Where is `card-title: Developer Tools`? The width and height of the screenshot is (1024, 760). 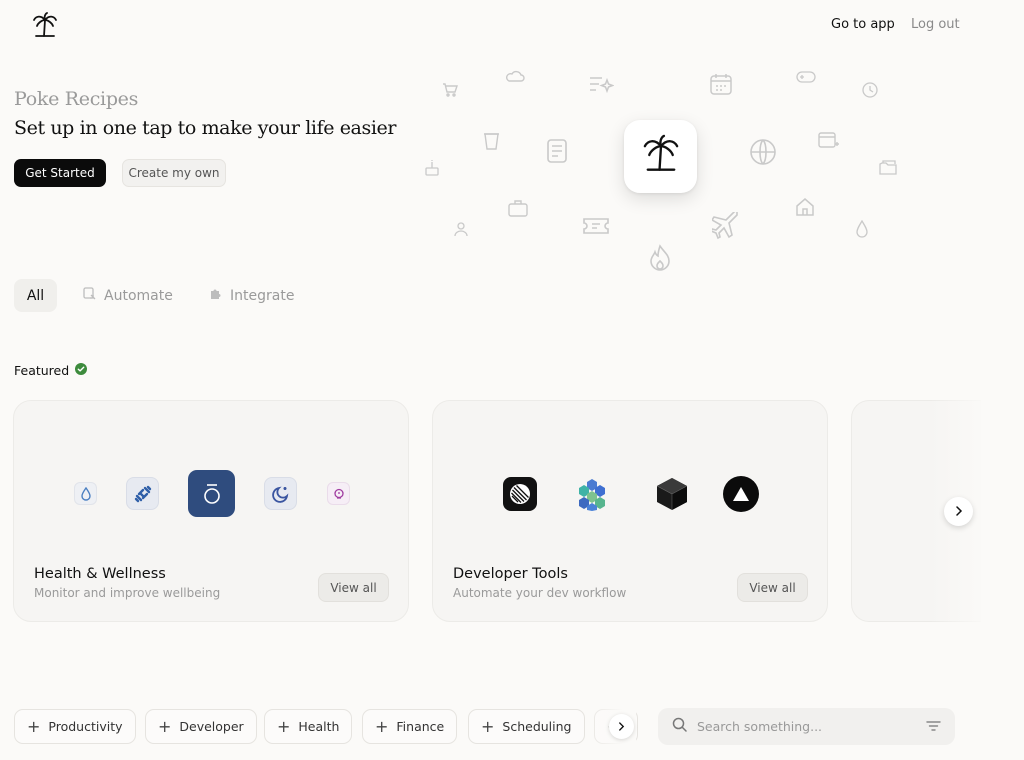 card-title: Developer Tools is located at coordinates (510, 574).